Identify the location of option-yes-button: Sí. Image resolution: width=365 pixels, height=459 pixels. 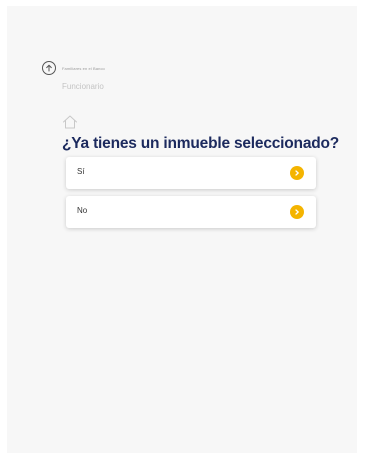
(191, 173).